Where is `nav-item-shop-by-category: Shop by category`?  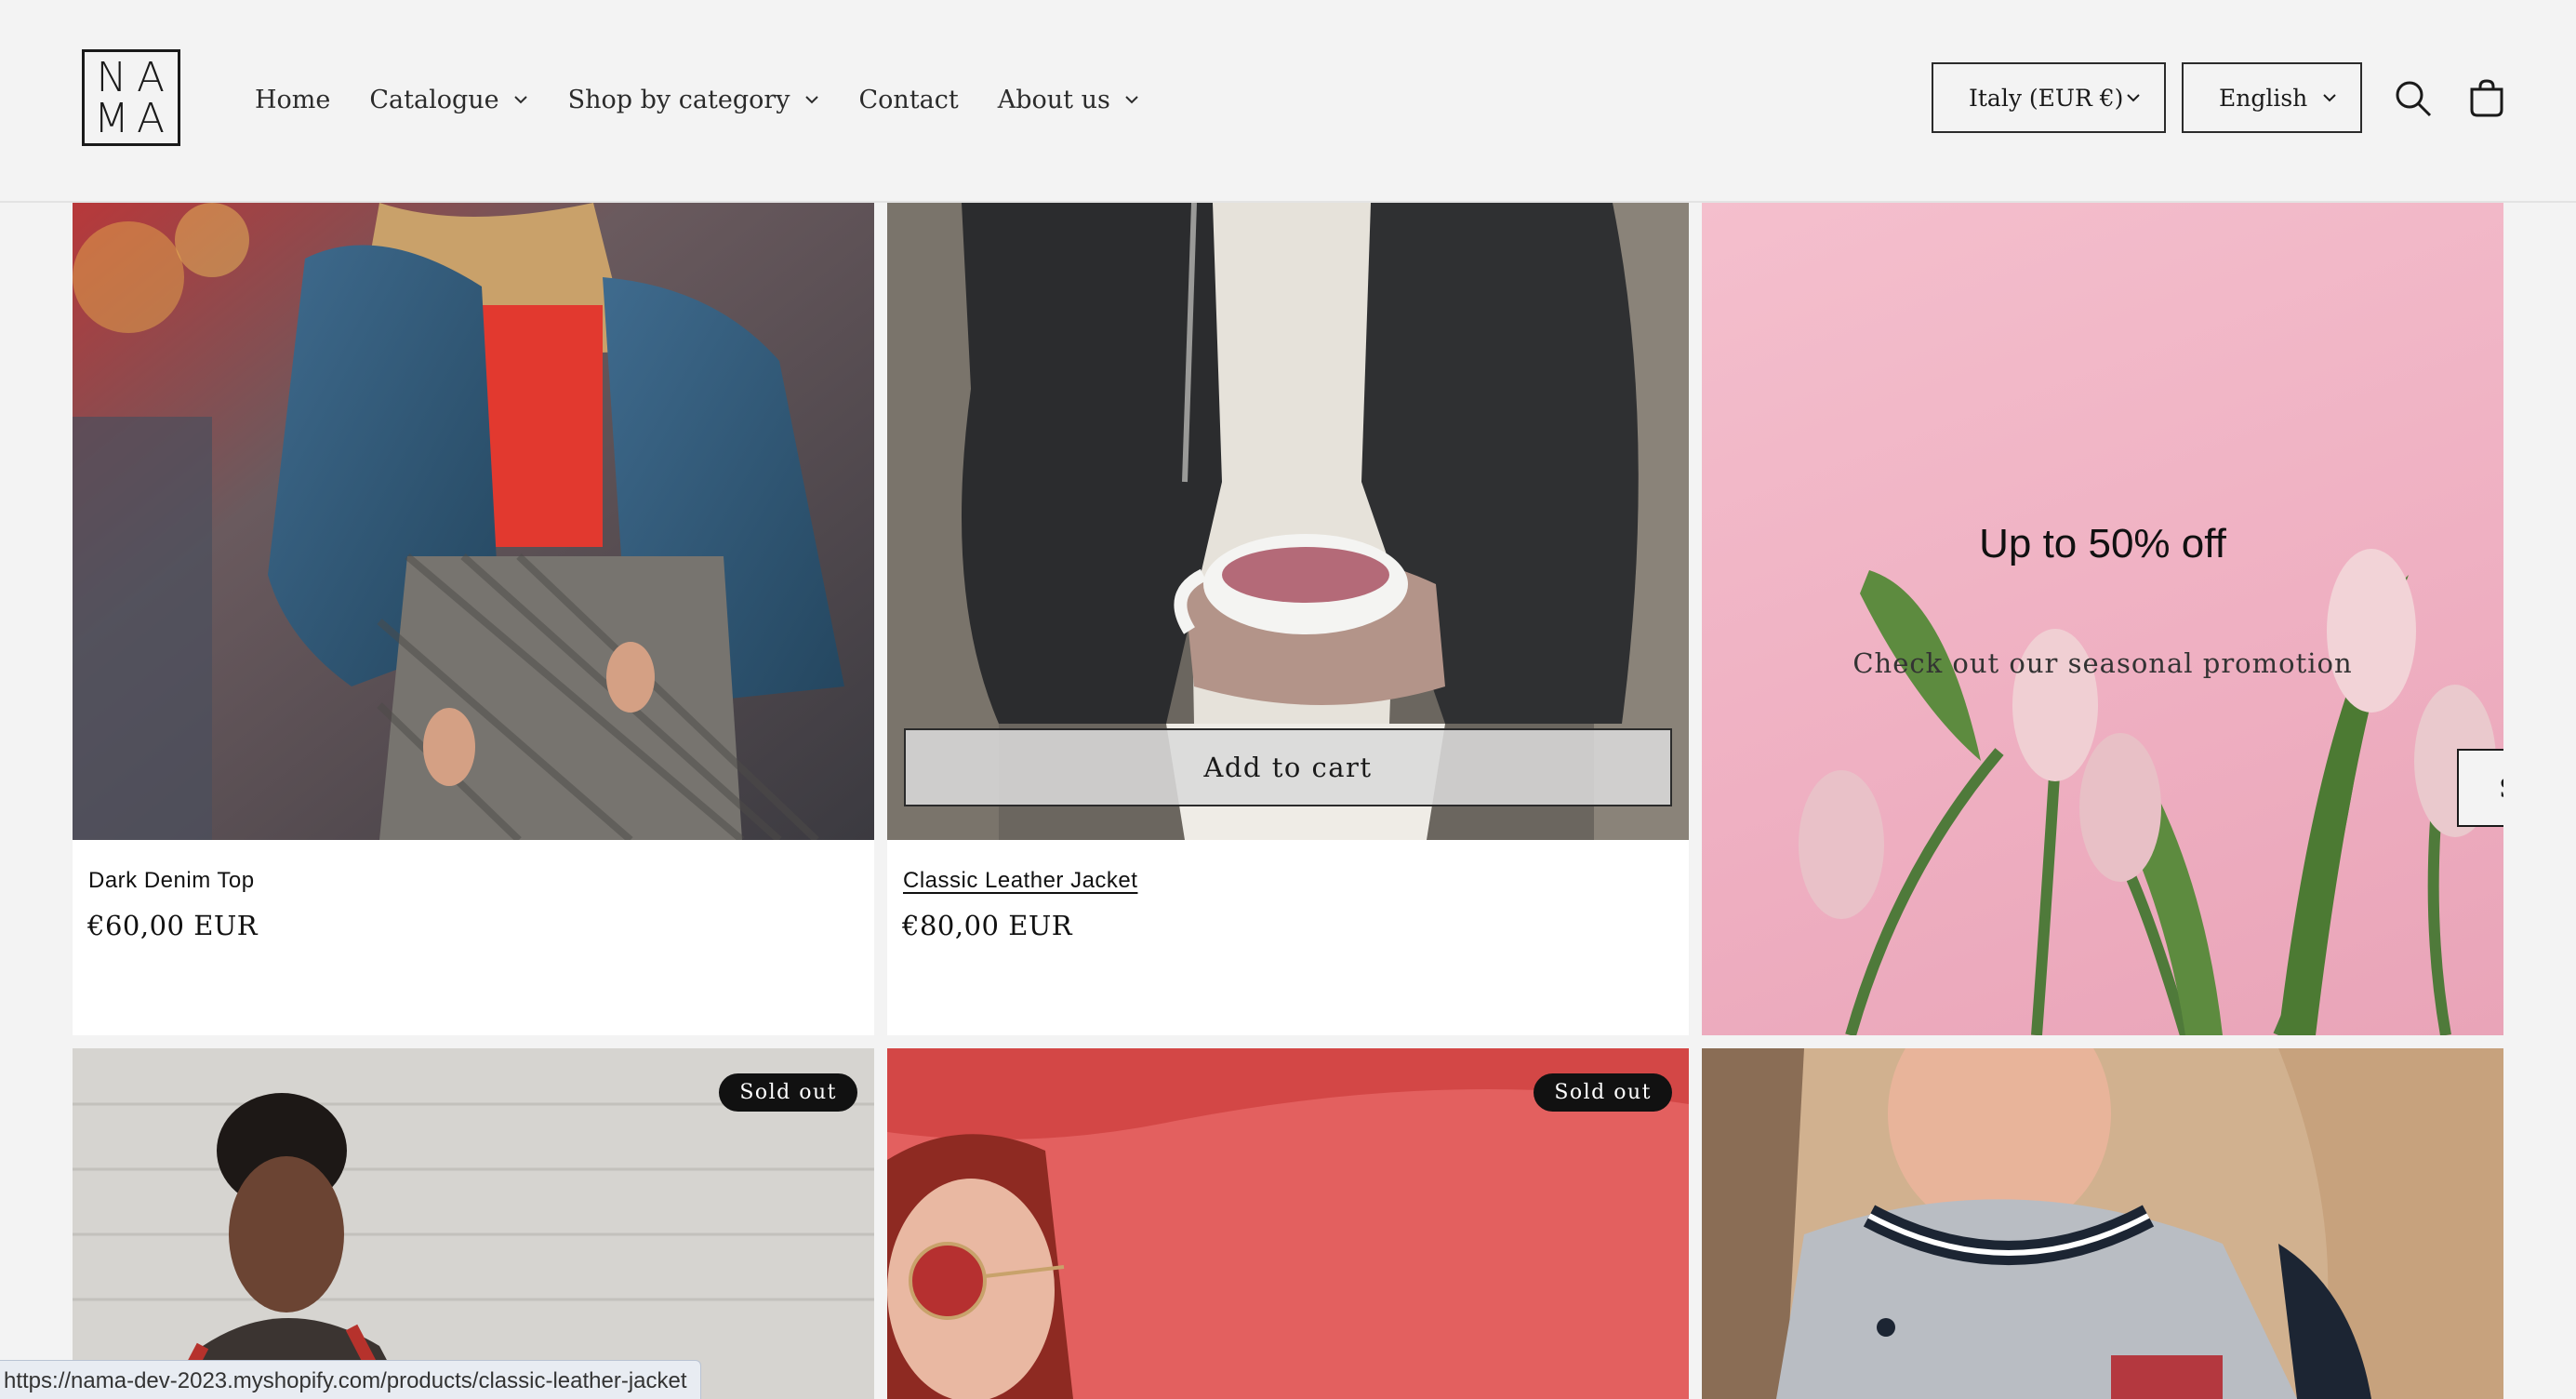
nav-item-shop-by-category: Shop by category is located at coordinates (694, 100).